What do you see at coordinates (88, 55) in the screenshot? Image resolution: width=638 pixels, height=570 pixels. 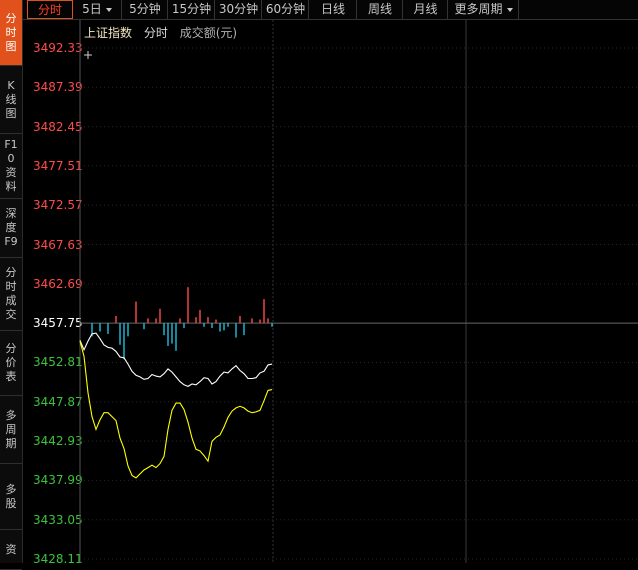 I see `crosshair-icon` at bounding box center [88, 55].